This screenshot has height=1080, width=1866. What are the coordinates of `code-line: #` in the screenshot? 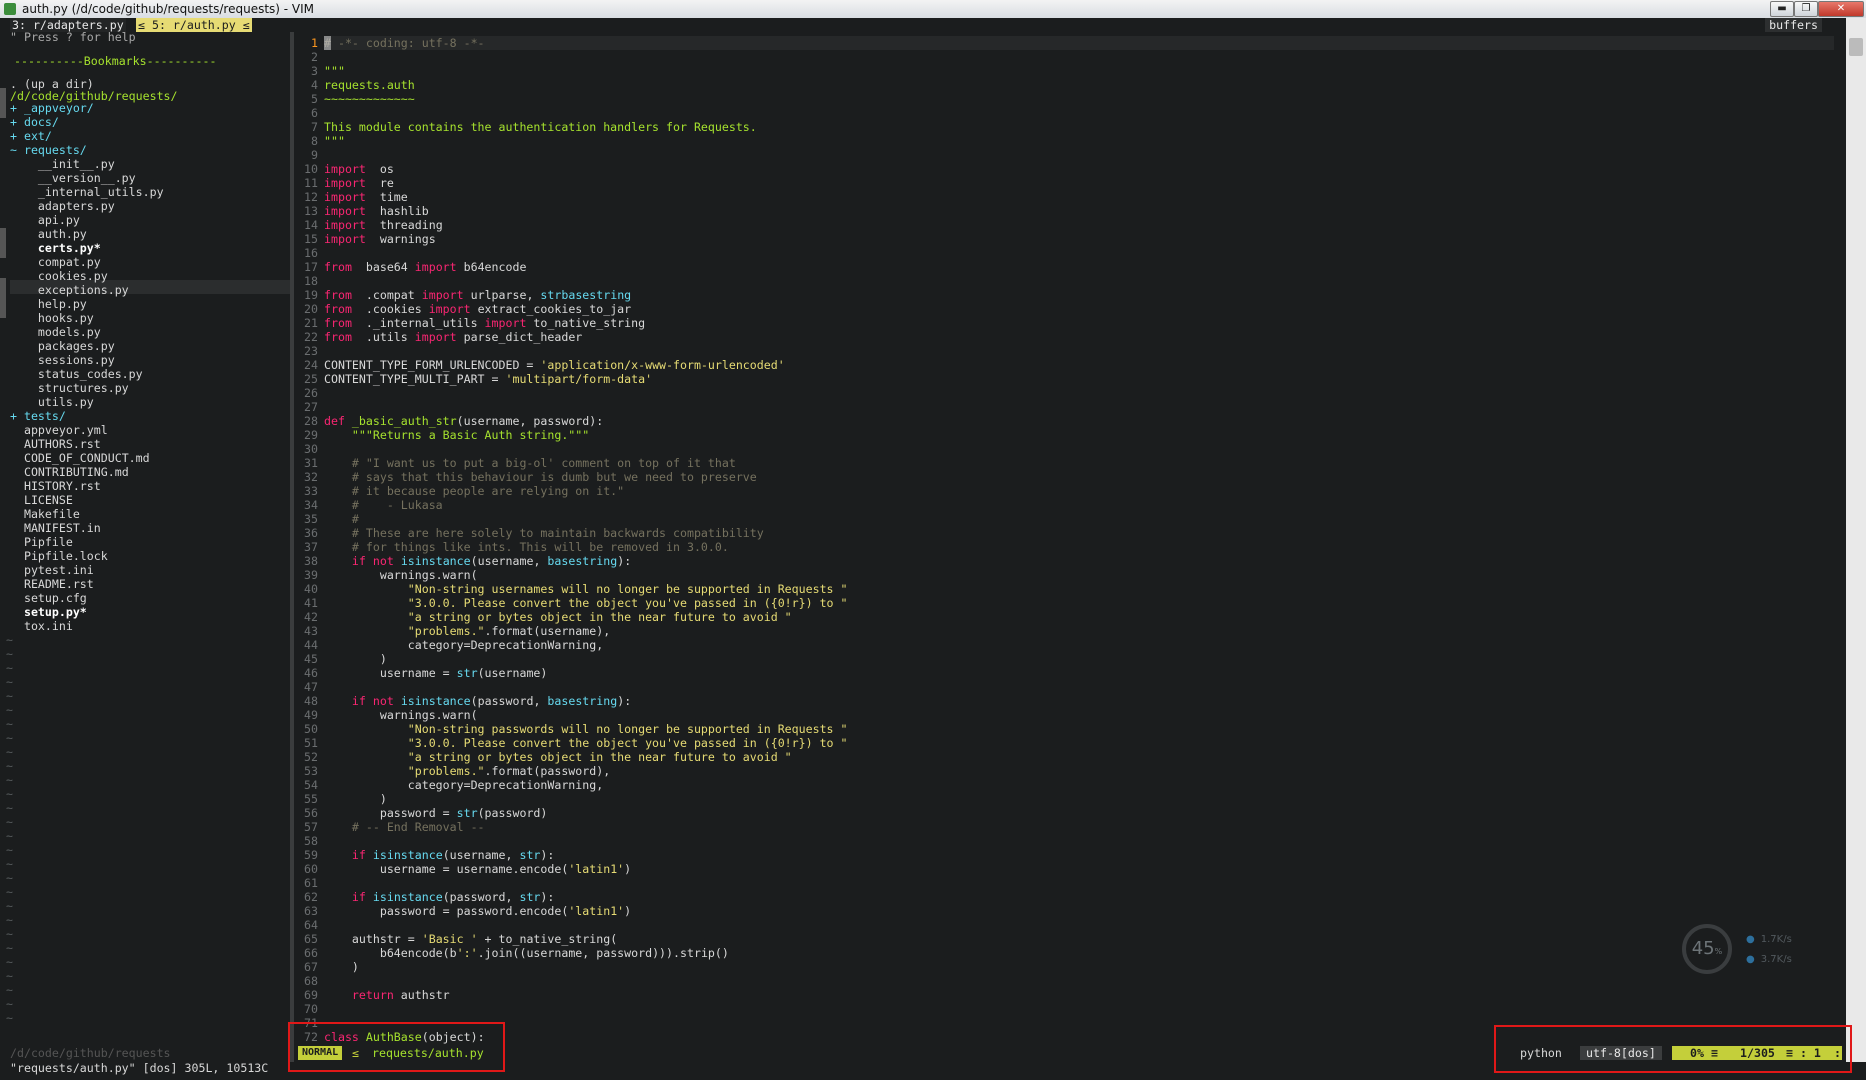 It's located at (341, 519).